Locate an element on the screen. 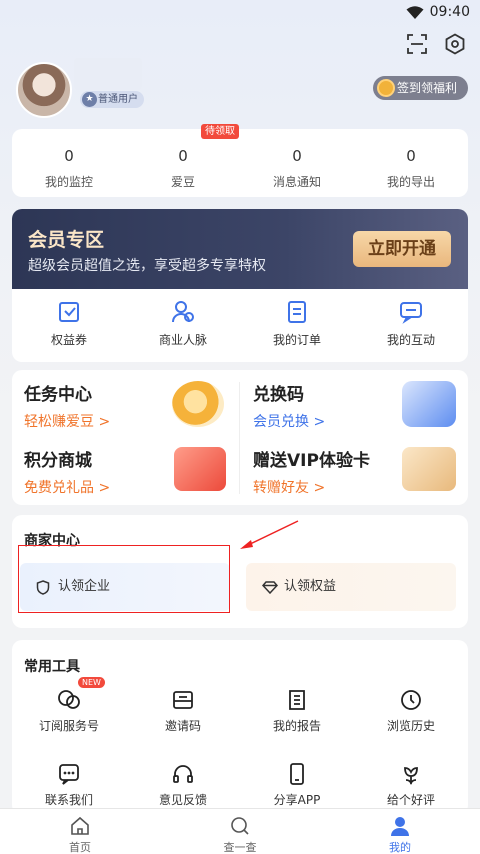 Image resolution: width=480 pixels, height=854 pixels. tab-search: 查一查 is located at coordinates (240, 834).